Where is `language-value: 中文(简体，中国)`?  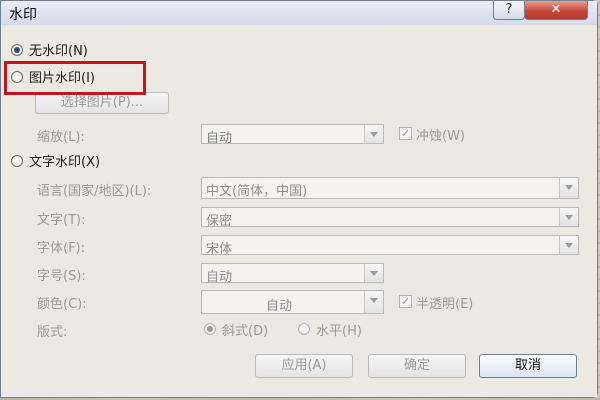 language-value: 中文(简体，中国) is located at coordinates (257, 191).